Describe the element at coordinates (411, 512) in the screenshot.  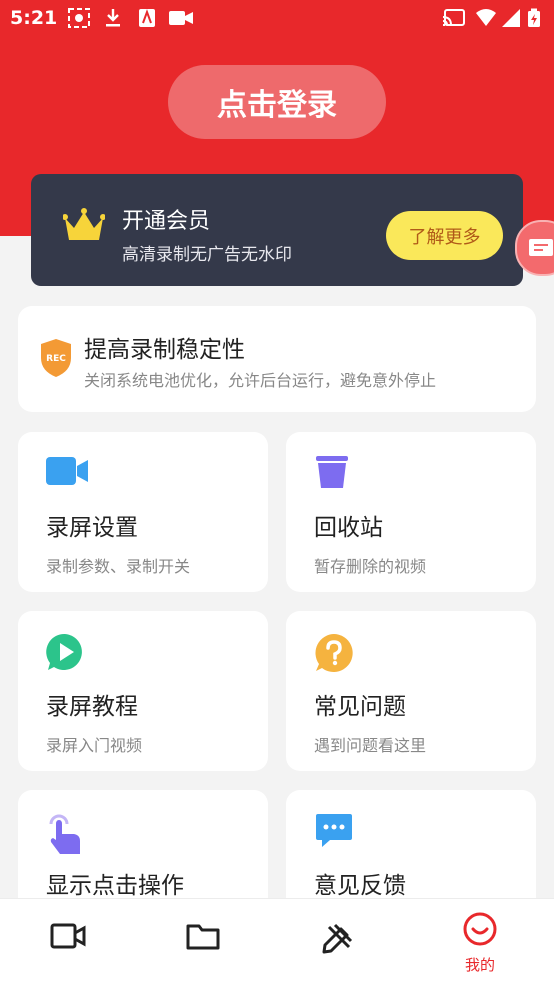
I see `tile-recycle-bin: 回收站 暂存删除的视频` at that location.